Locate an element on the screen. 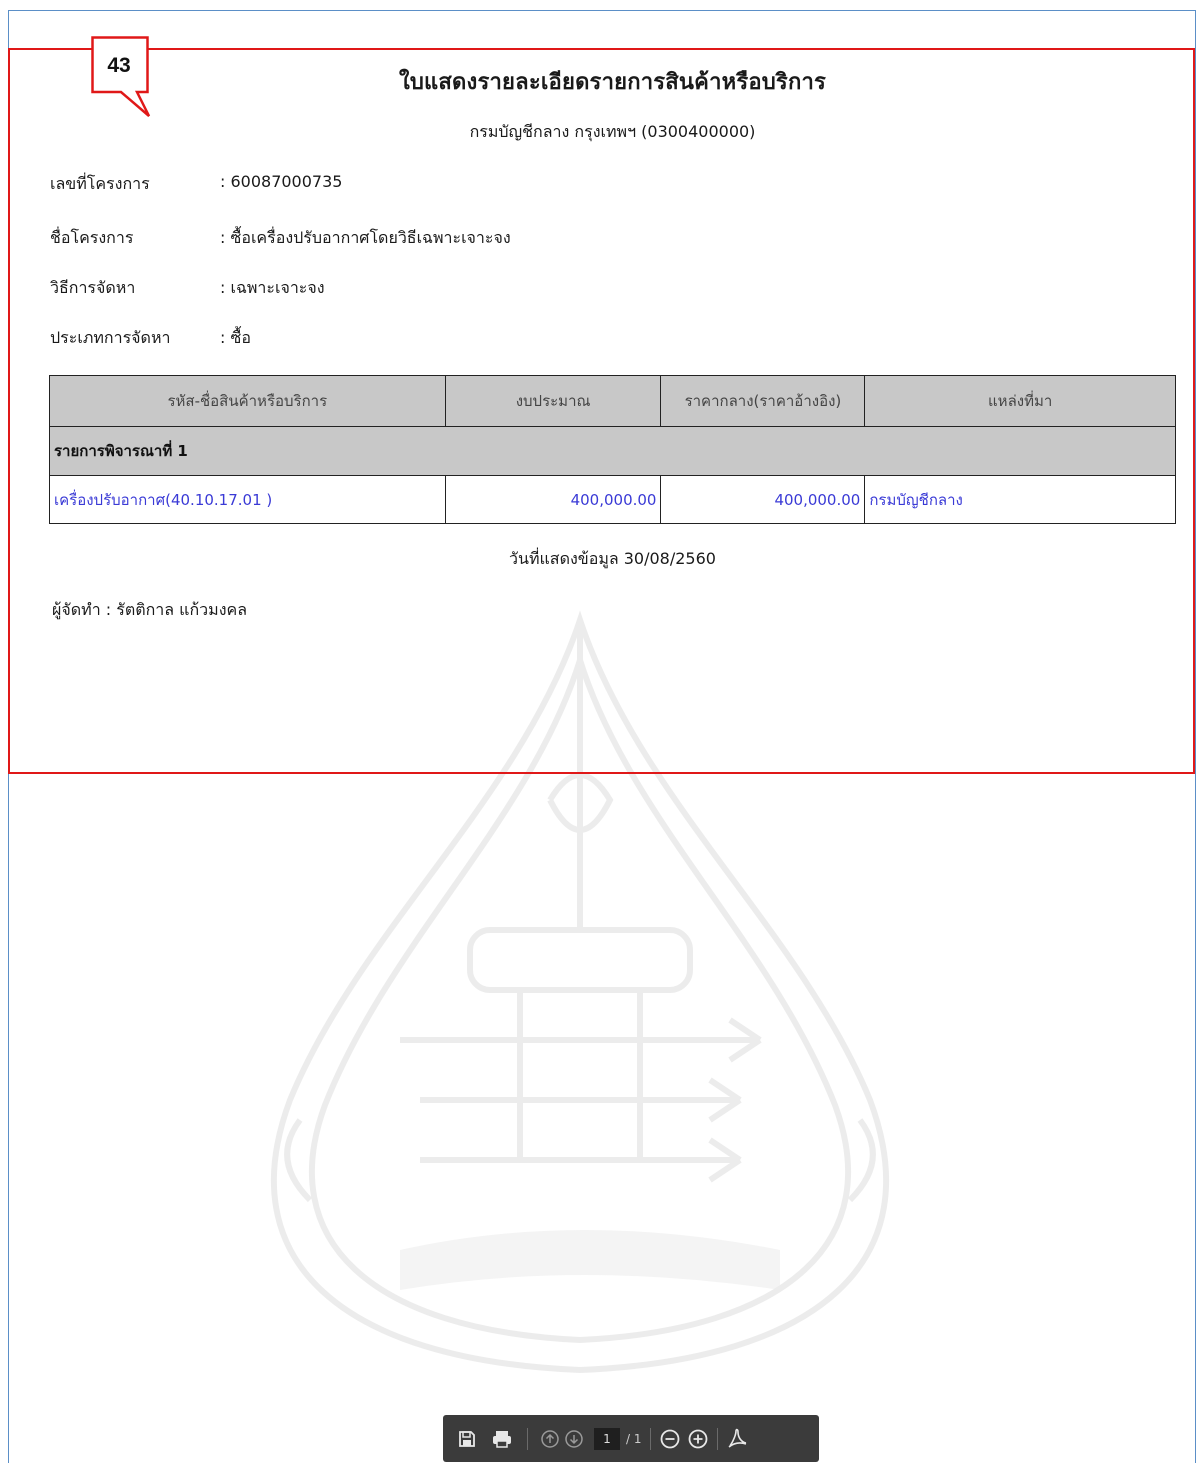 The width and height of the screenshot is (1201, 1463). zoom-out-icon is located at coordinates (669, 1438).